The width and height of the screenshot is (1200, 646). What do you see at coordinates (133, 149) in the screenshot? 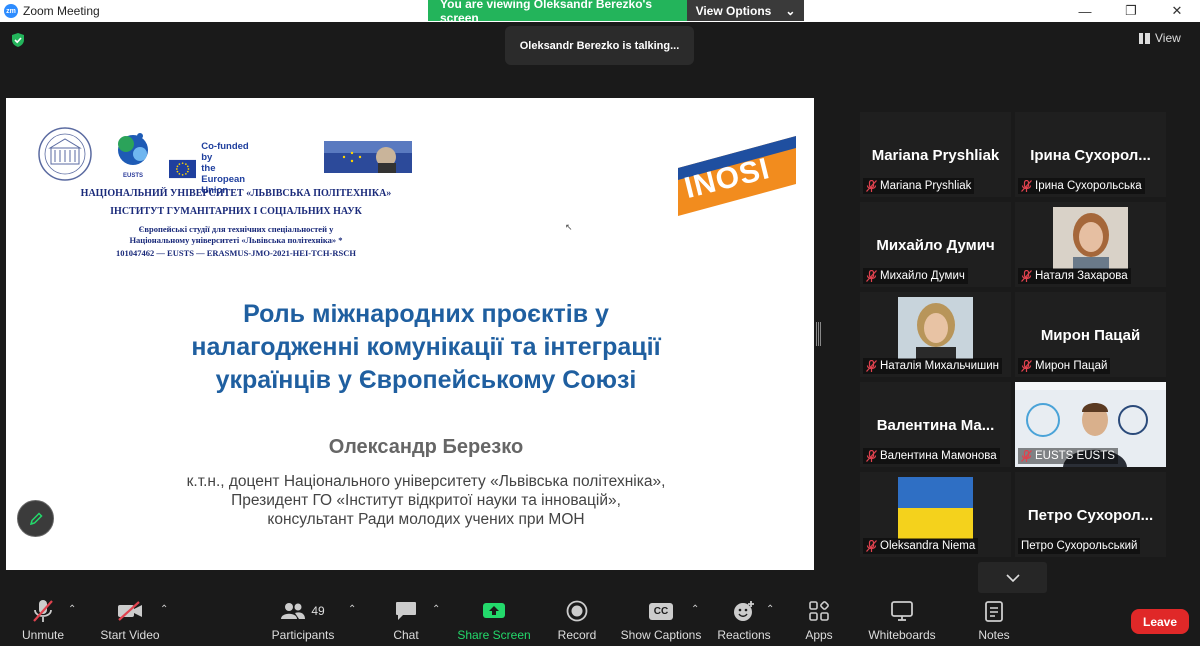
I see `eusts-logo-icon` at bounding box center [133, 149].